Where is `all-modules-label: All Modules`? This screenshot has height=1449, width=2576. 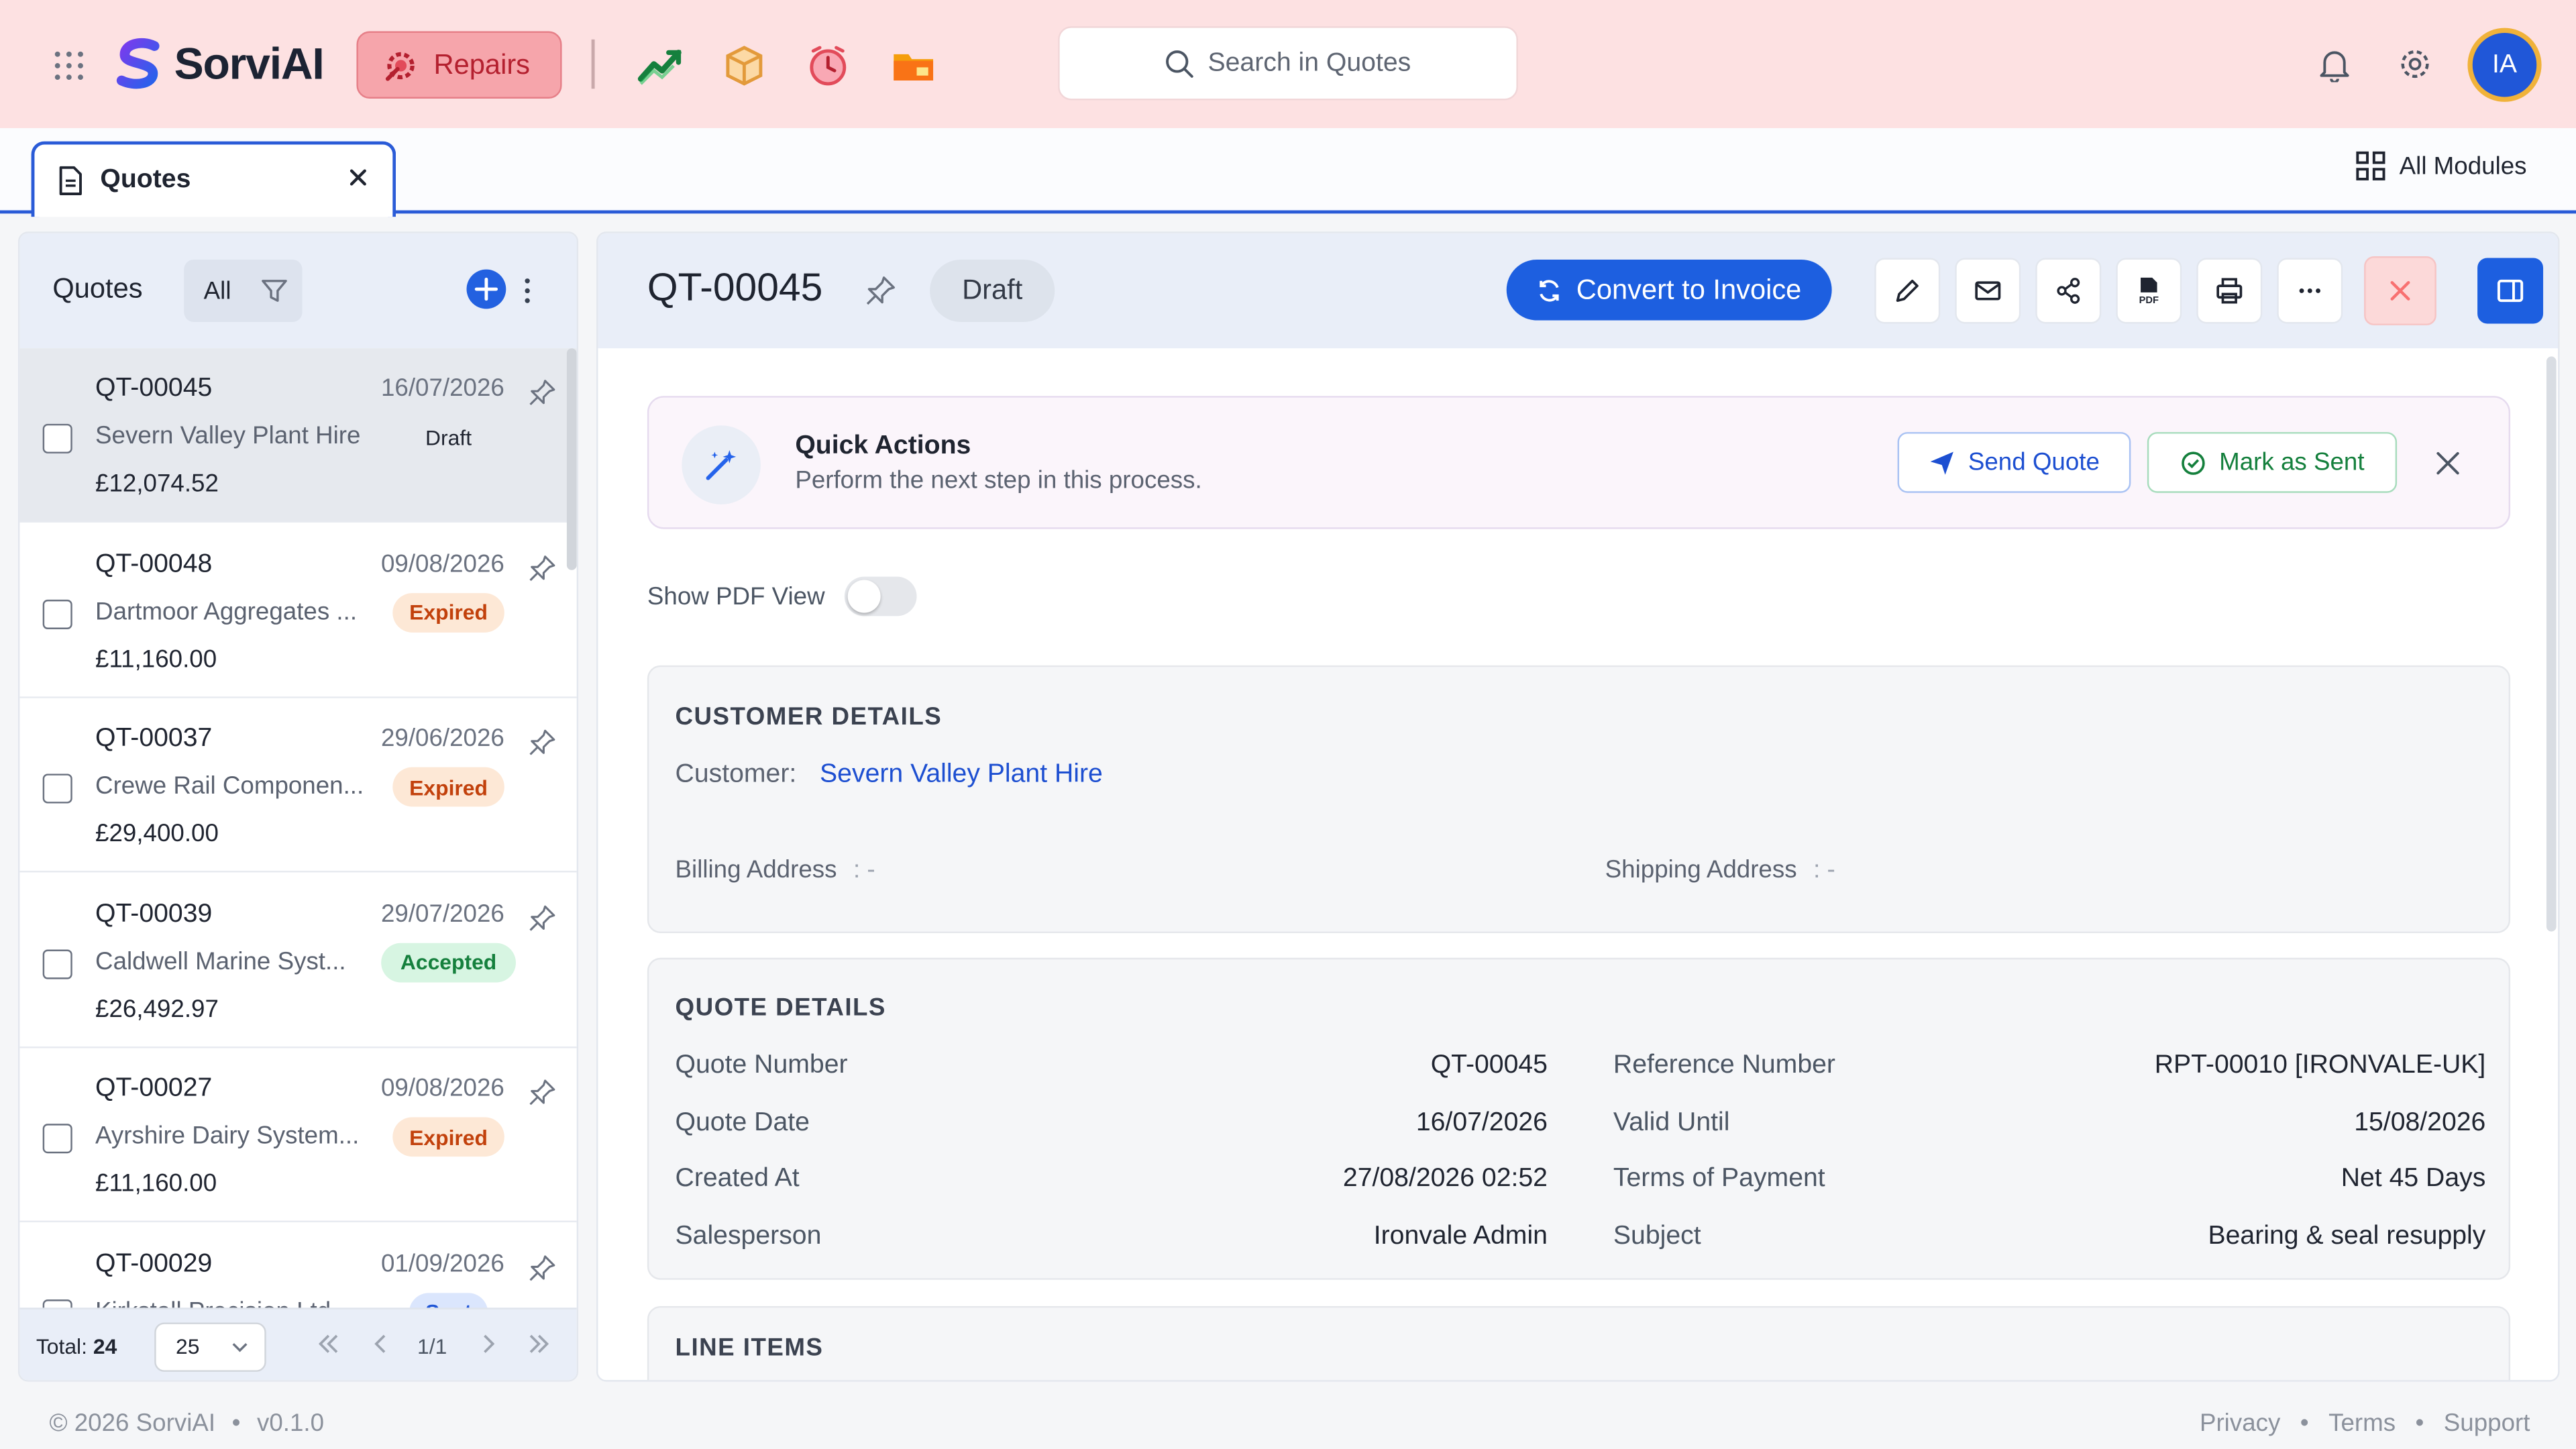
all-modules-label: All Modules is located at coordinates (2463, 166).